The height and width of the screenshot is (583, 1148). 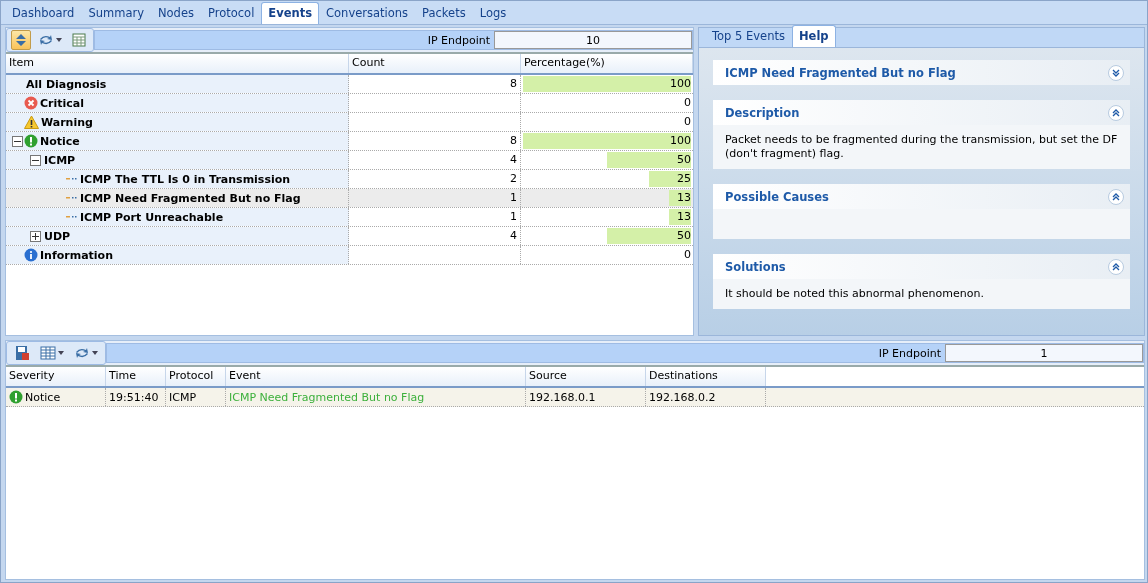 What do you see at coordinates (231, 13) in the screenshot?
I see `tab: Protocol` at bounding box center [231, 13].